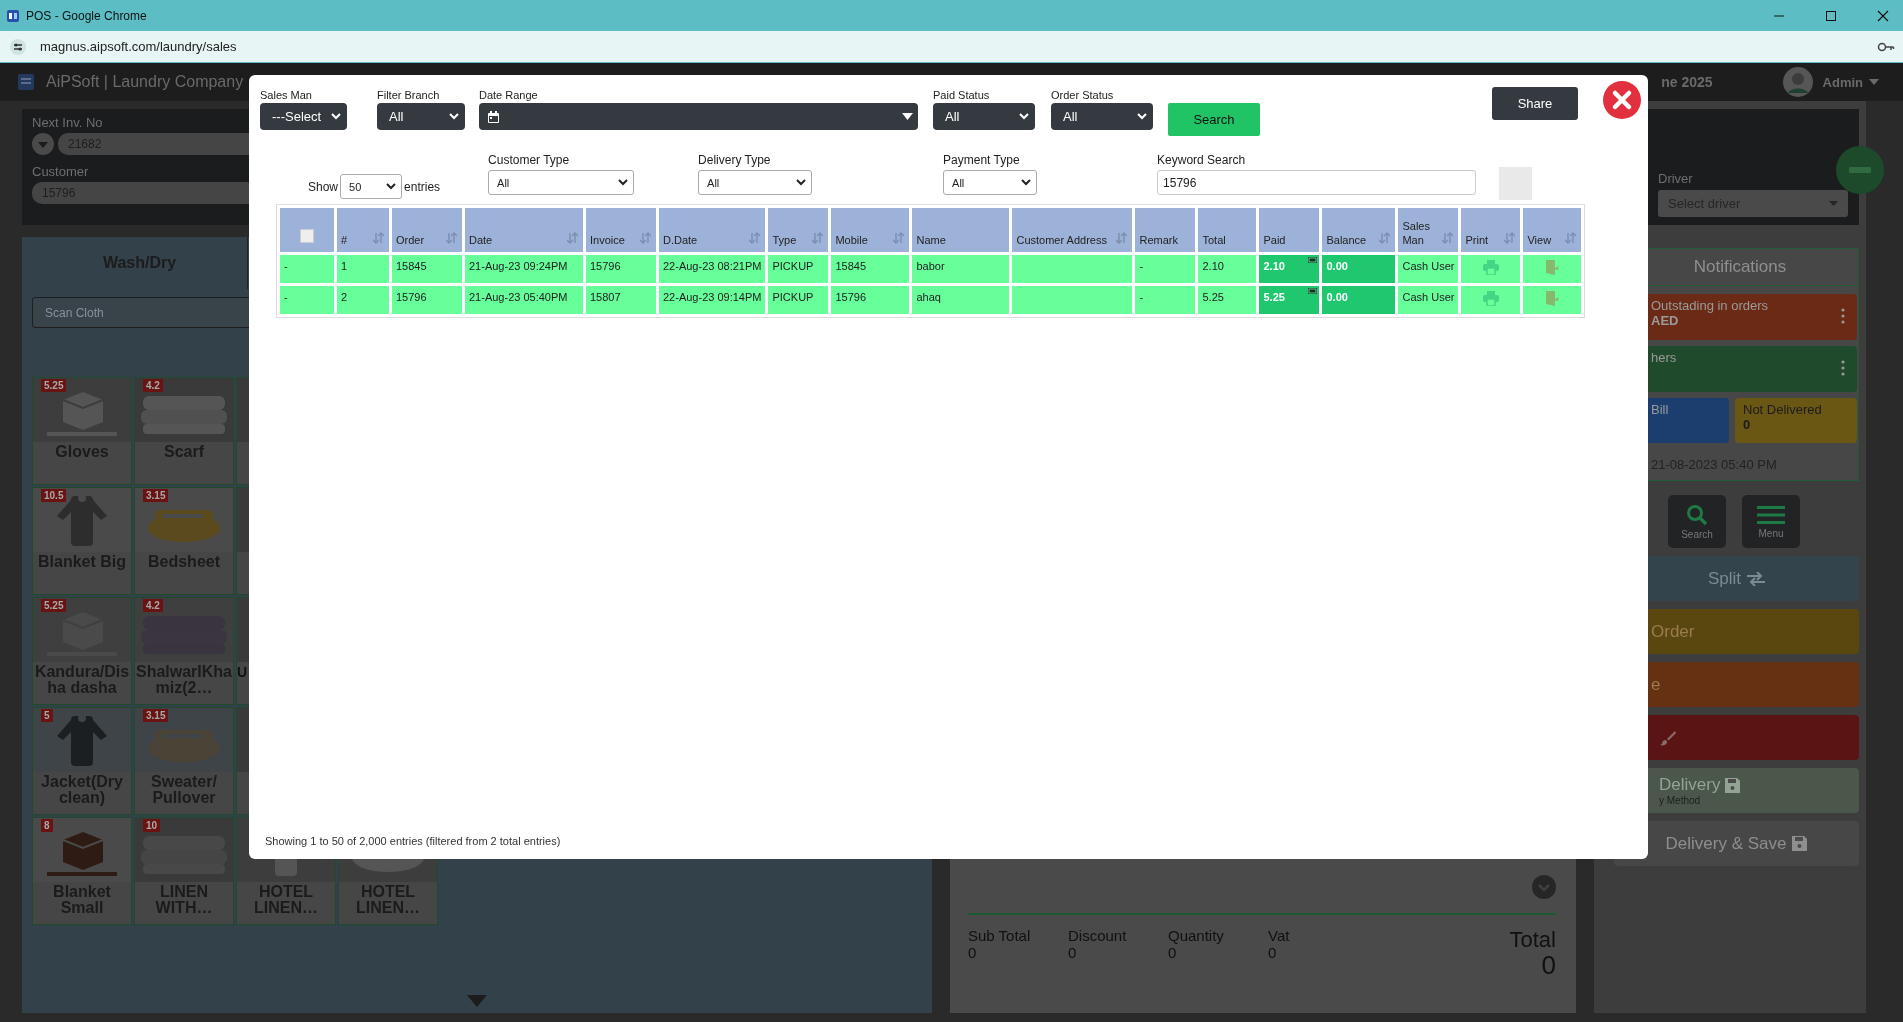 The image size is (1903, 1022). Describe the element at coordinates (1165, 230) in the screenshot. I see `column-header: Remark` at that location.